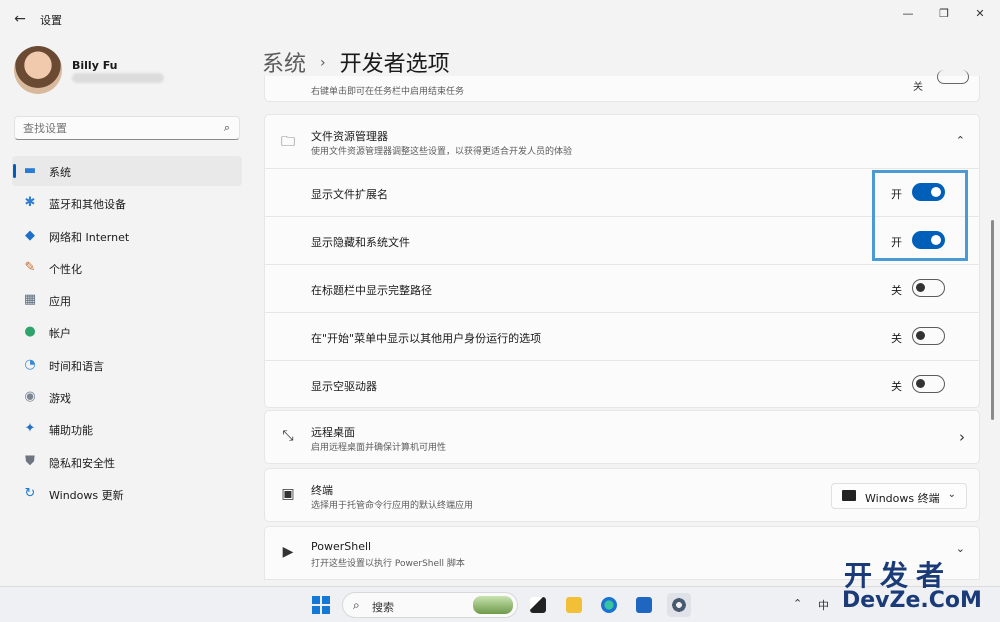 The height and width of the screenshot is (622, 1000). What do you see at coordinates (622, 337) in the screenshot?
I see `setting-row-run-as-other-user: 在"开始"菜单中显示以其他用户身份运行的选项 关` at bounding box center [622, 337].